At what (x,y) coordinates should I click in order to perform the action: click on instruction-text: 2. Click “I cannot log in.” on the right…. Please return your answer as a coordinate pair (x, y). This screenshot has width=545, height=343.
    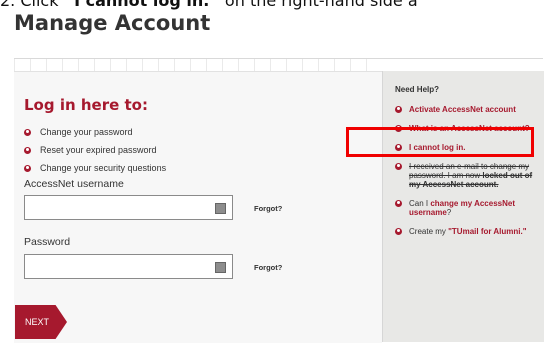
    Looking at the image, I should click on (272, 5).